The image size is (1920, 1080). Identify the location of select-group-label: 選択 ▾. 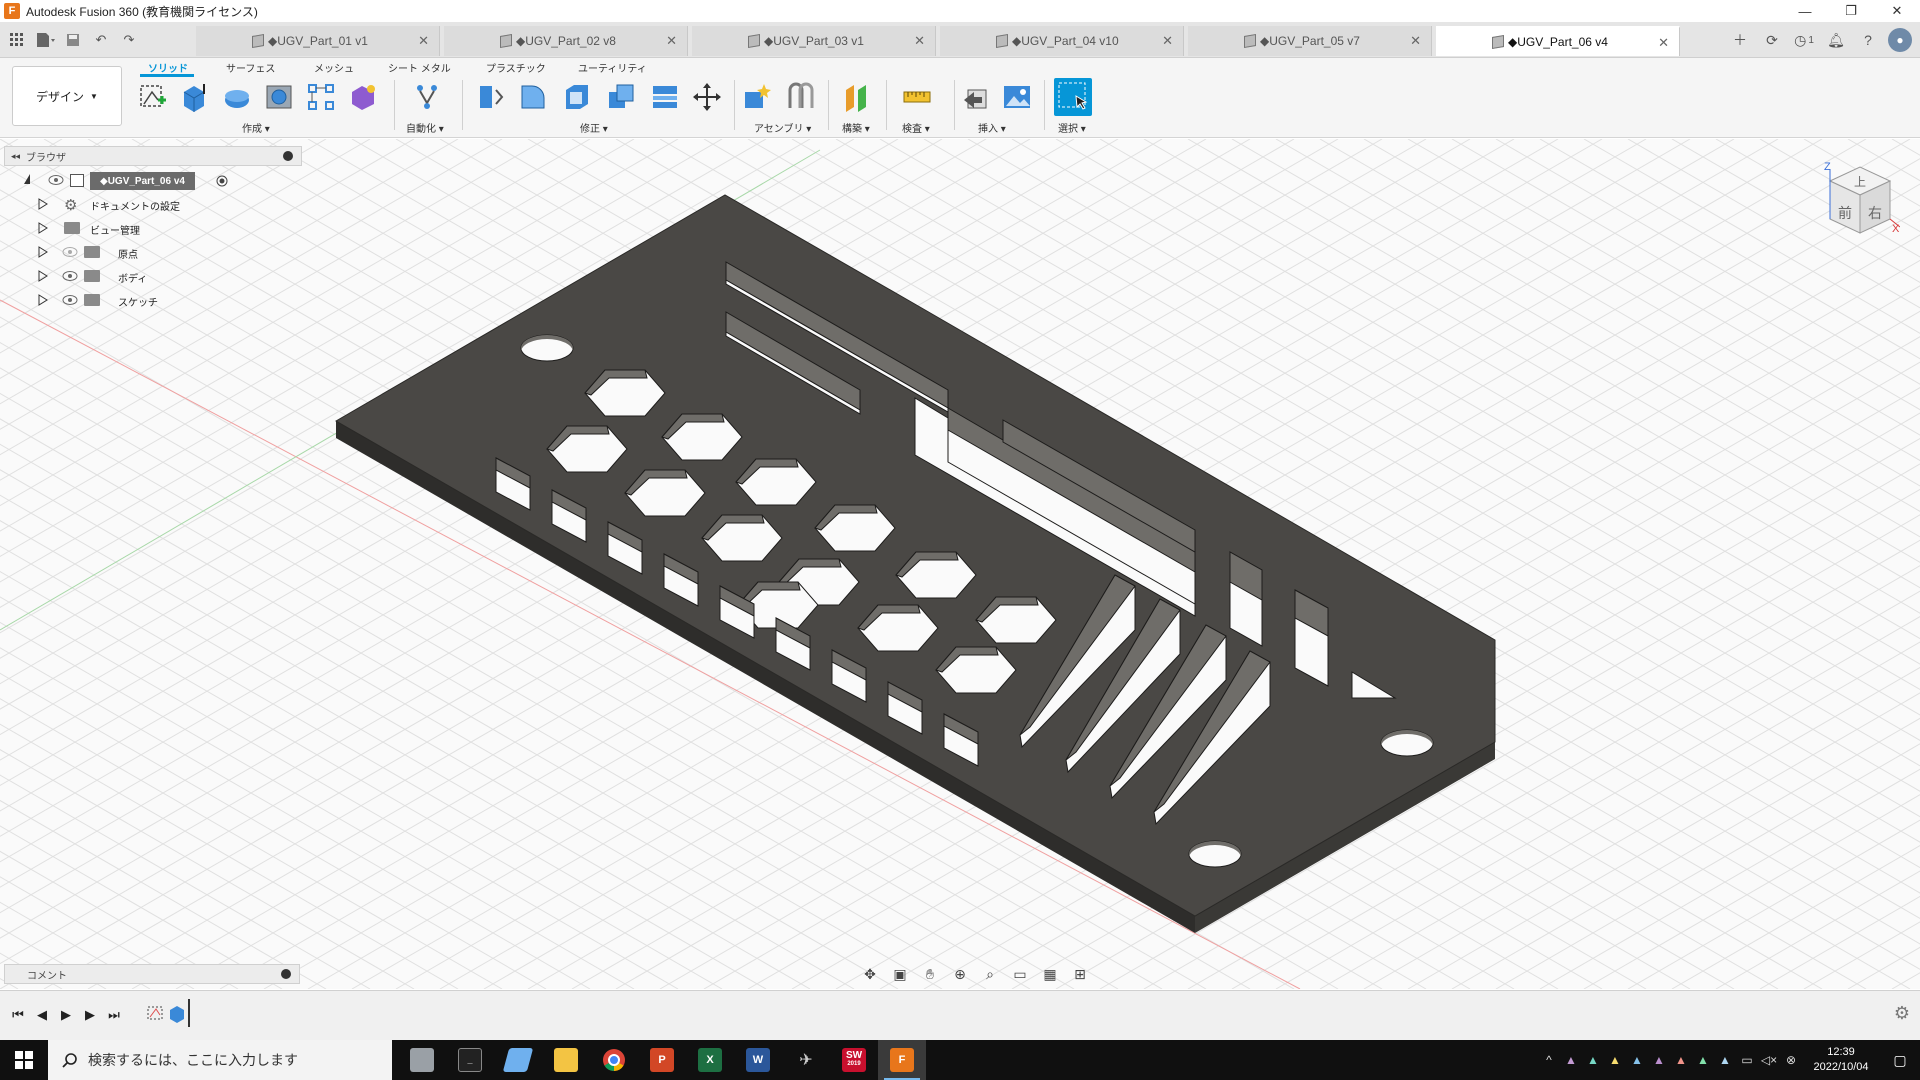
(1072, 127).